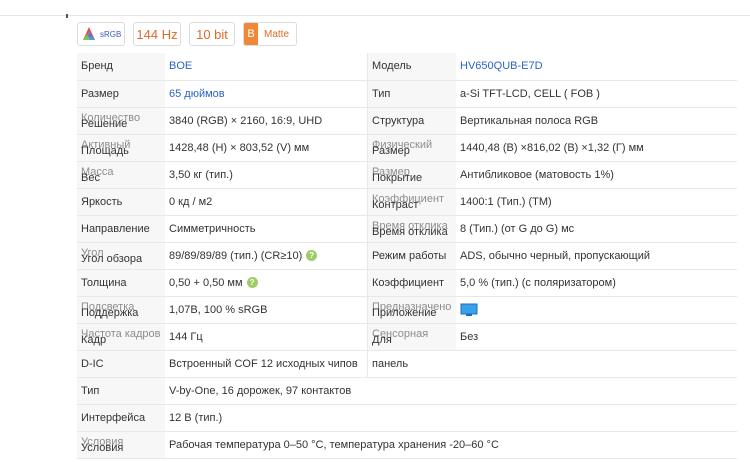 This screenshot has height=462, width=750. What do you see at coordinates (266, 364) in the screenshot?
I see `spec-value: Встроенный COF 12 исходных чипов` at bounding box center [266, 364].